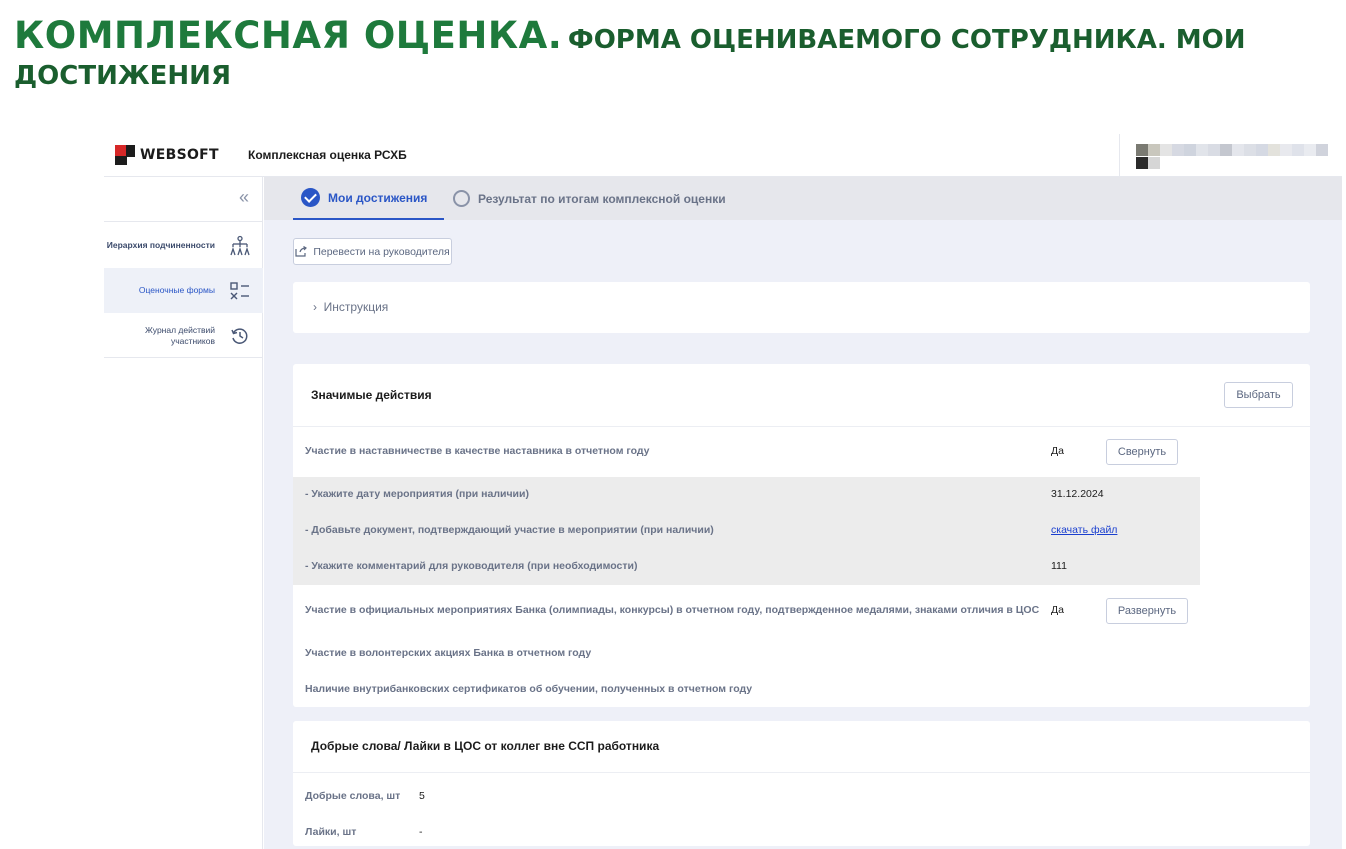 The height and width of the screenshot is (849, 1346). Describe the element at coordinates (240, 246) in the screenshot. I see `hierarchy-icon` at that location.